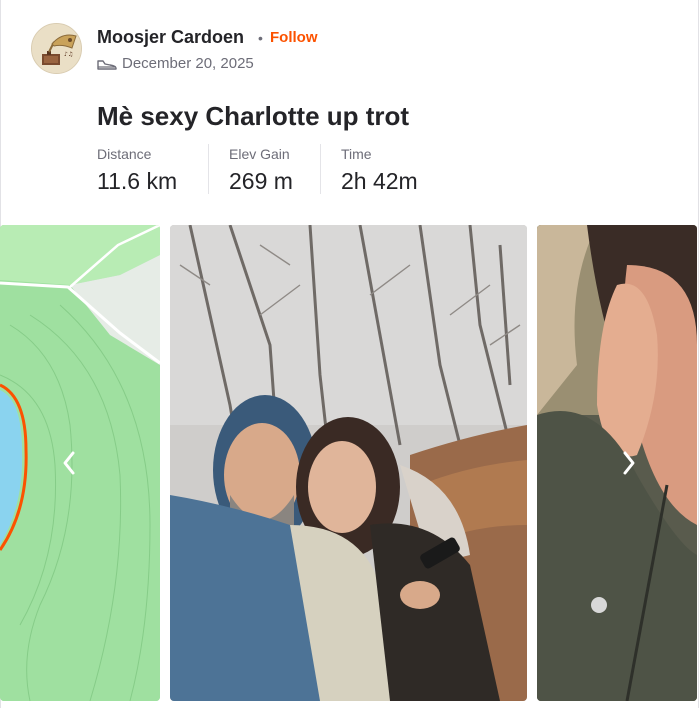 This screenshot has width=699, height=708. What do you see at coordinates (294, 37) in the screenshot?
I see `follow-button: Follow` at bounding box center [294, 37].